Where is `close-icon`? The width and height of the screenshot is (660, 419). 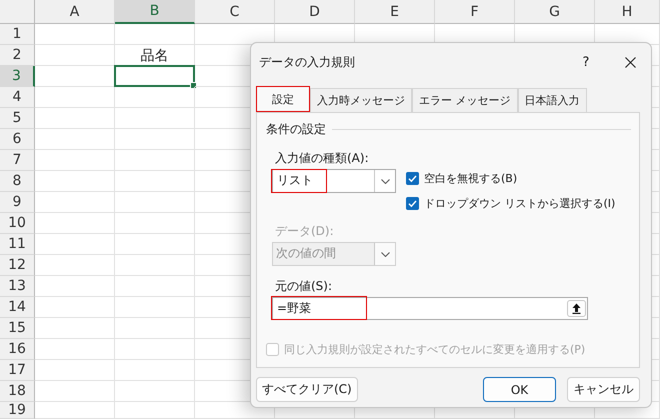 close-icon is located at coordinates (630, 62).